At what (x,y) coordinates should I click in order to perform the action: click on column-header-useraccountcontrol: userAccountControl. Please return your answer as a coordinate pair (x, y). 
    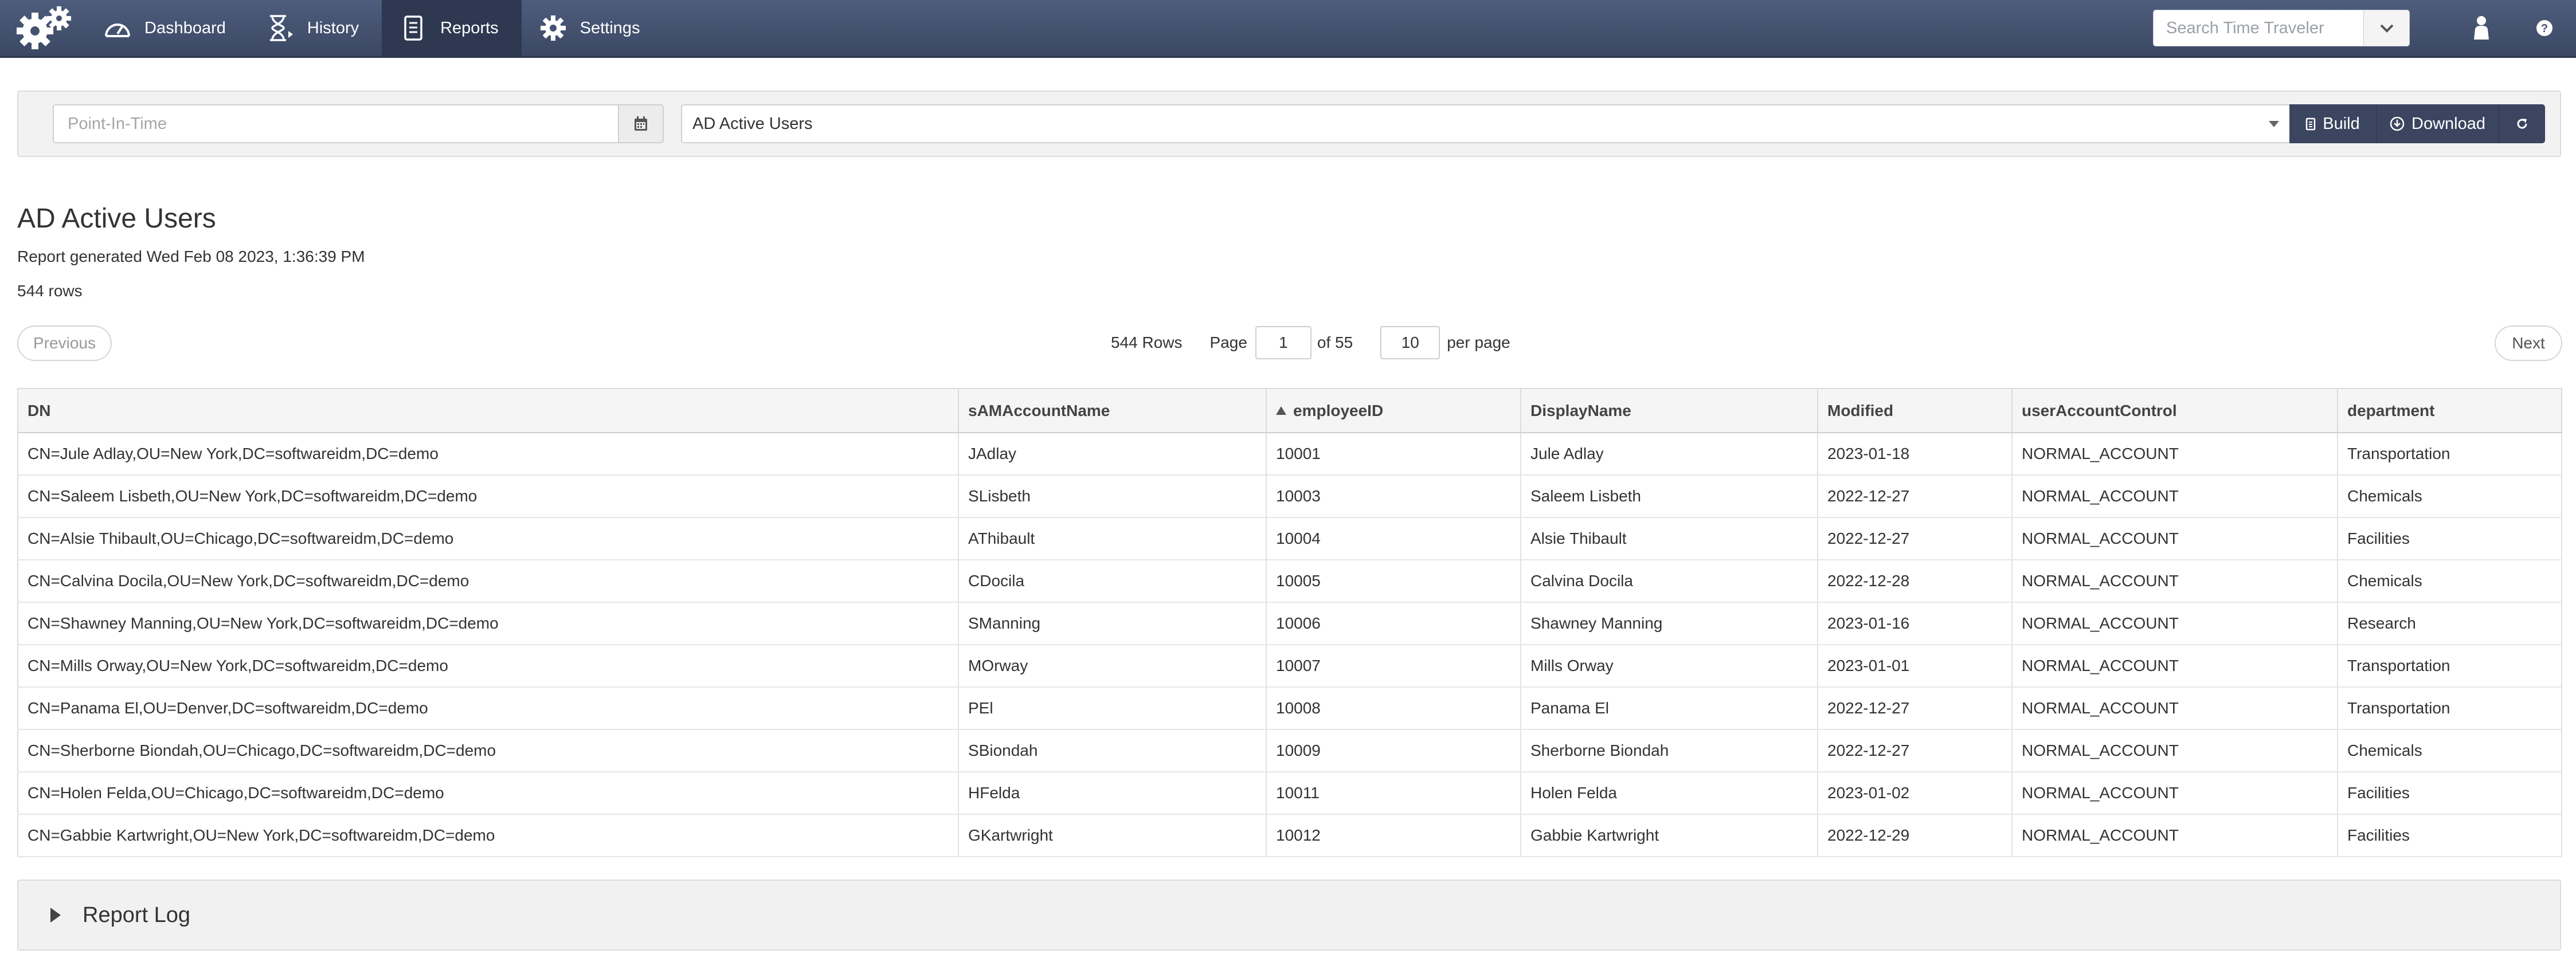
    Looking at the image, I should click on (2175, 411).